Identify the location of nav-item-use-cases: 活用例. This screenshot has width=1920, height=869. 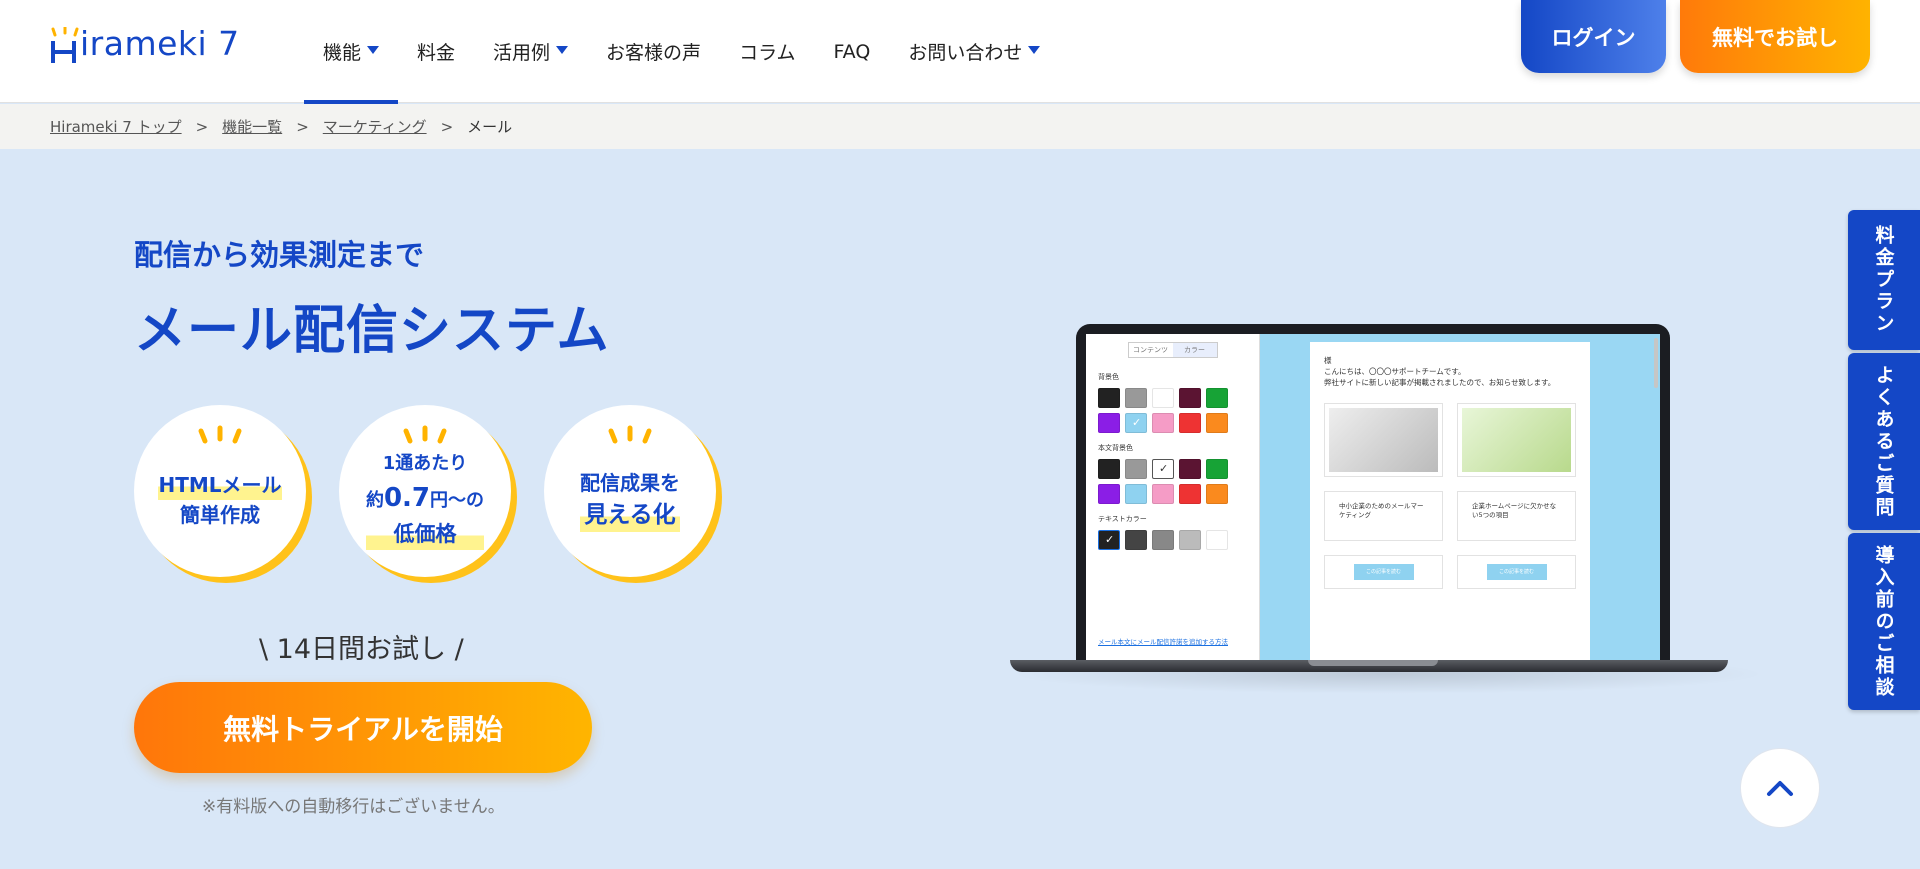
(530, 51).